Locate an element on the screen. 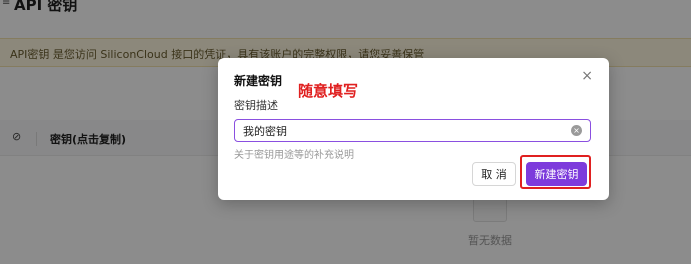  clear-icon: × is located at coordinates (576, 130).